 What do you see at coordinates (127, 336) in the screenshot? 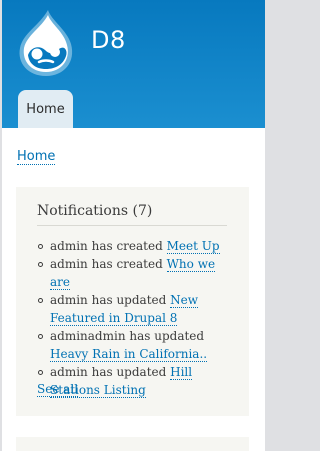
I see `notification-text: adminadmin has updated` at bounding box center [127, 336].